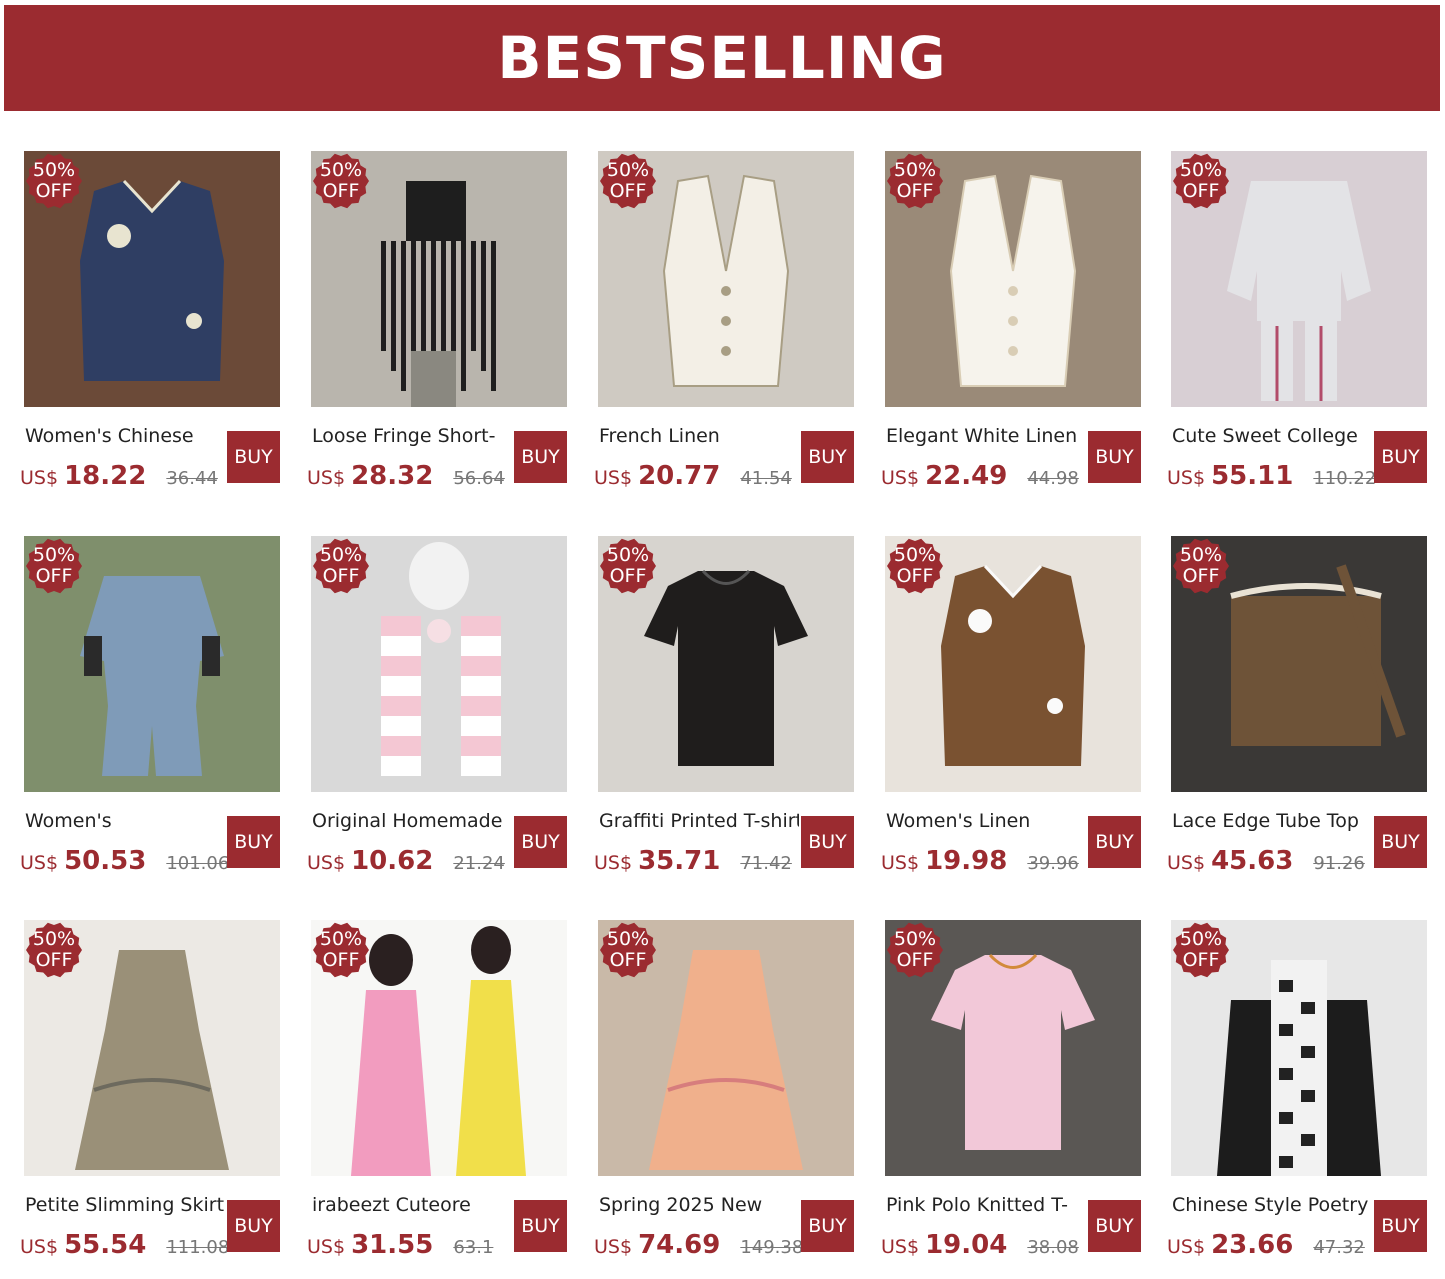  I want to click on sale-price: 45.63, so click(1252, 861).